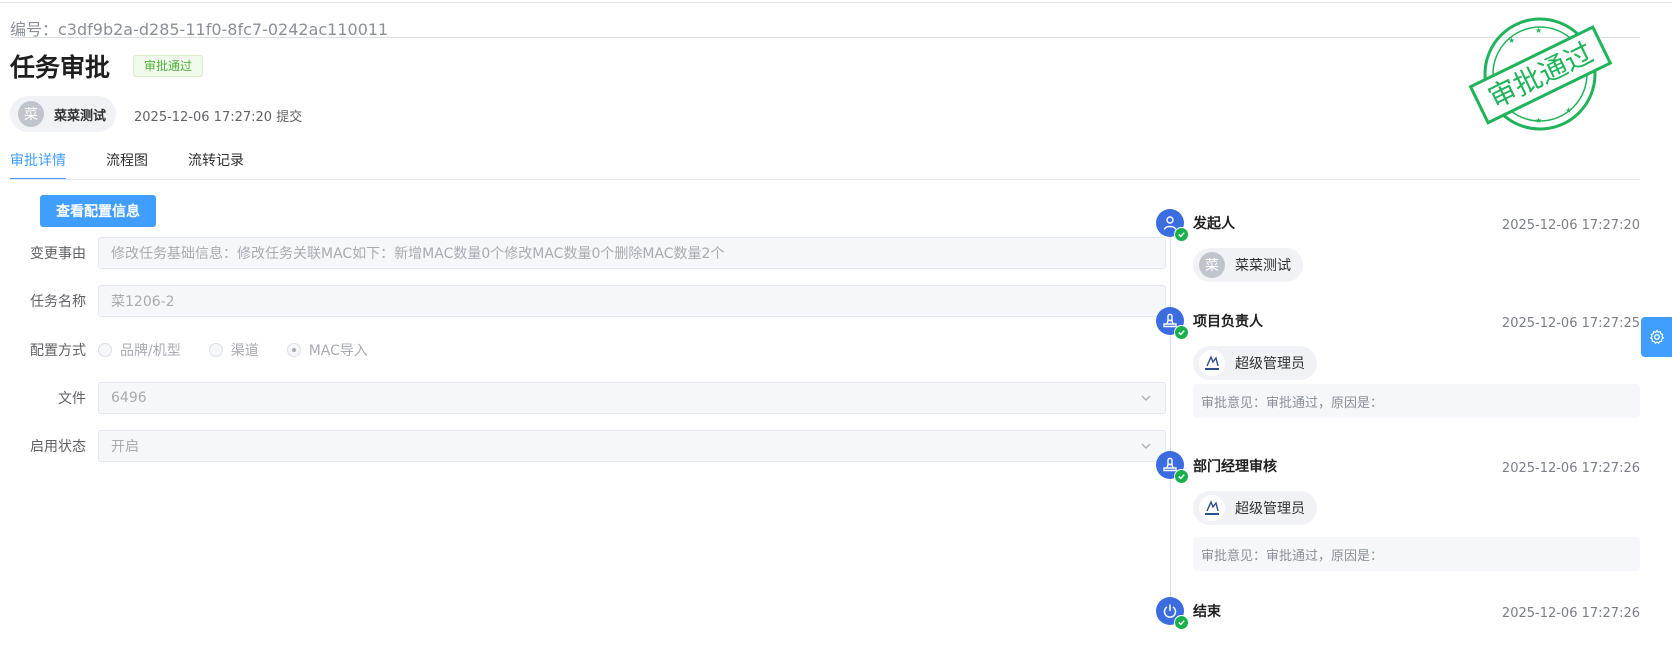  I want to click on gear-icon, so click(1656, 337).